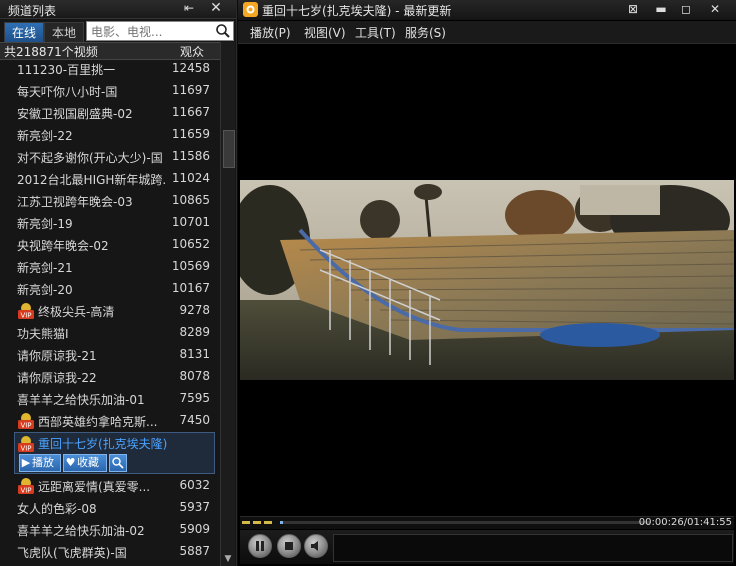 The image size is (736, 566). Describe the element at coordinates (227, 304) in the screenshot. I see `list-scrollbar: ▼` at that location.